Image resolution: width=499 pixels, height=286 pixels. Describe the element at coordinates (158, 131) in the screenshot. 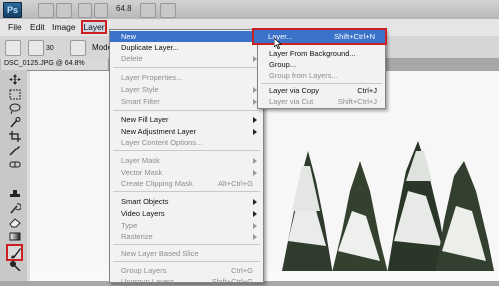

I see `layer-menu-item-new-adjustment-layer: New Adjustment Layer` at that location.